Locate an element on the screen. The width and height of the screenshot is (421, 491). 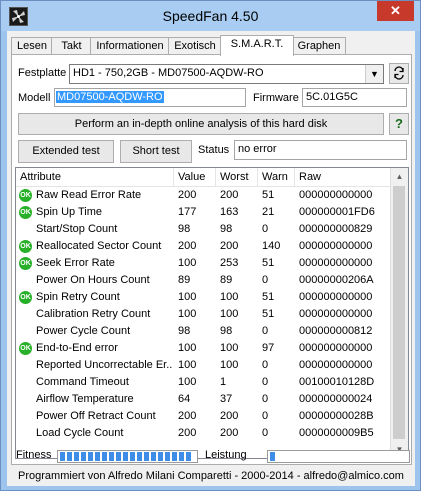
scroll-up-icon: ▲ is located at coordinates (399, 176).